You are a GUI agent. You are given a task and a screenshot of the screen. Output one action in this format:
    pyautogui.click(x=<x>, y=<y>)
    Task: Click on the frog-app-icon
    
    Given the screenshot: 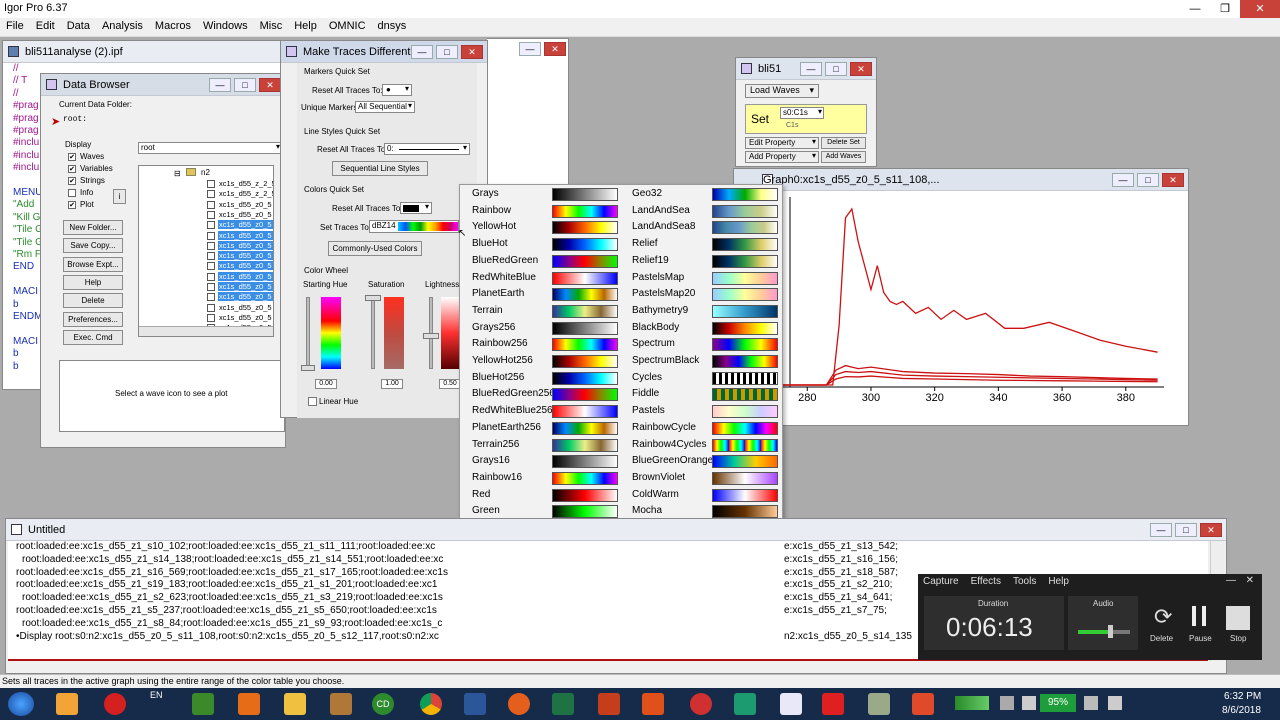 What is the action you would take?
    pyautogui.click(x=203, y=704)
    